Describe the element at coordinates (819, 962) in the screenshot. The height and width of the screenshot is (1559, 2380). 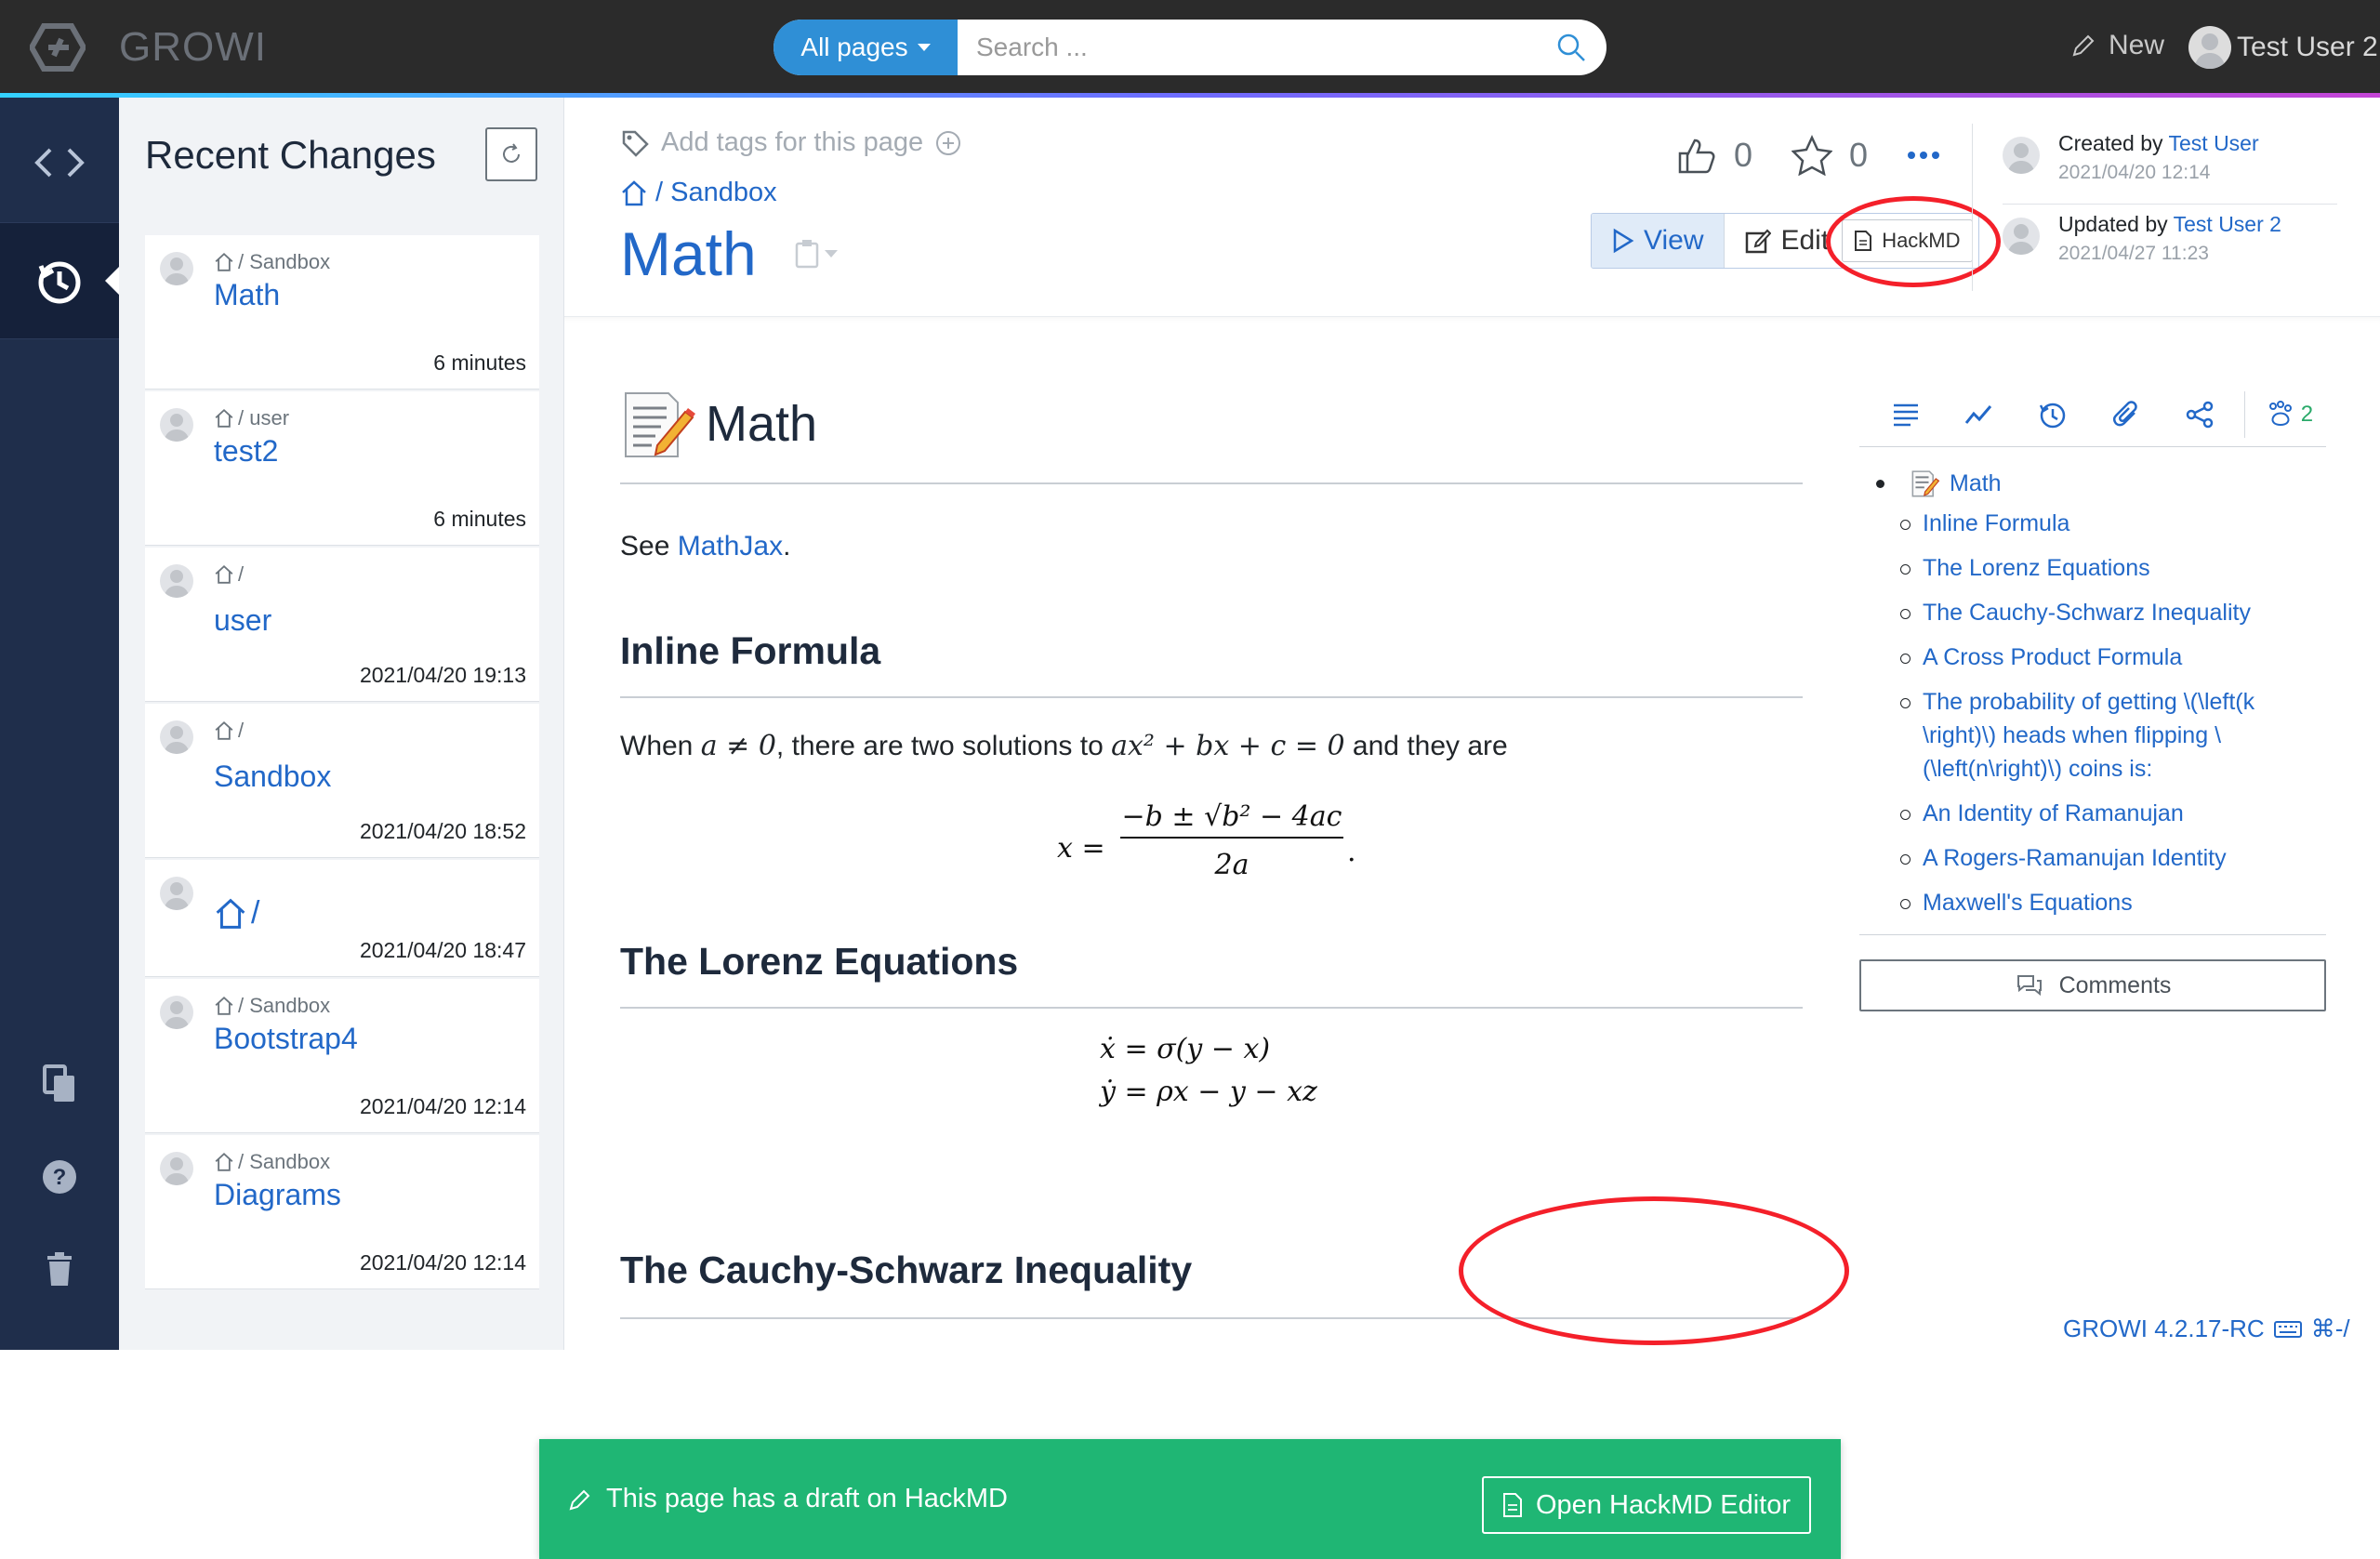
I see `heading-lorenz: The Lorenz Equations` at that location.